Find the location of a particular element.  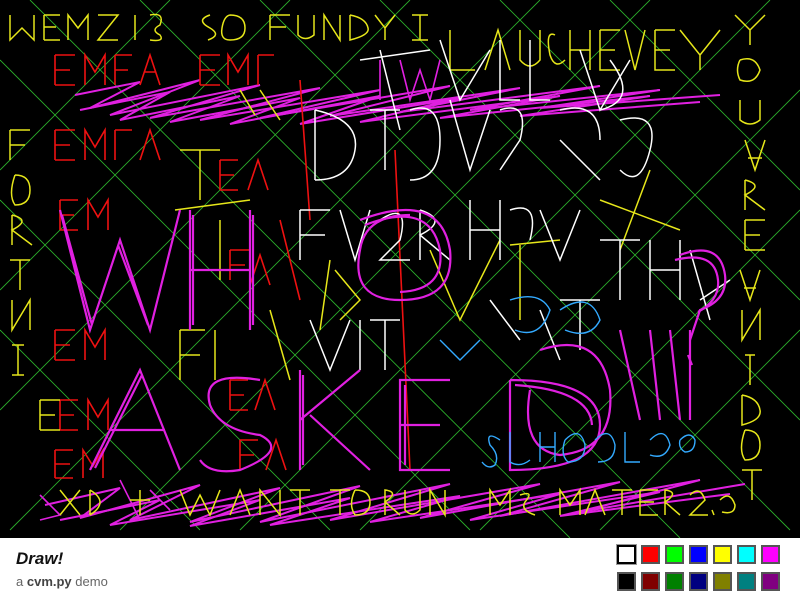

app-title: Draw! is located at coordinates (40, 558).